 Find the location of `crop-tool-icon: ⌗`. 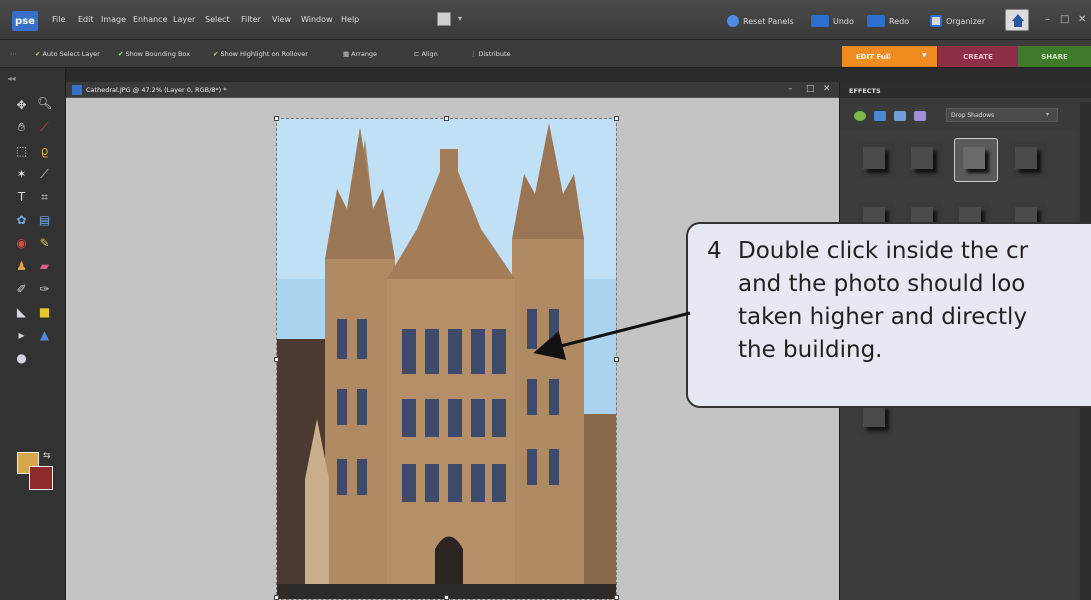

crop-tool-icon: ⌗ is located at coordinates (44, 197).